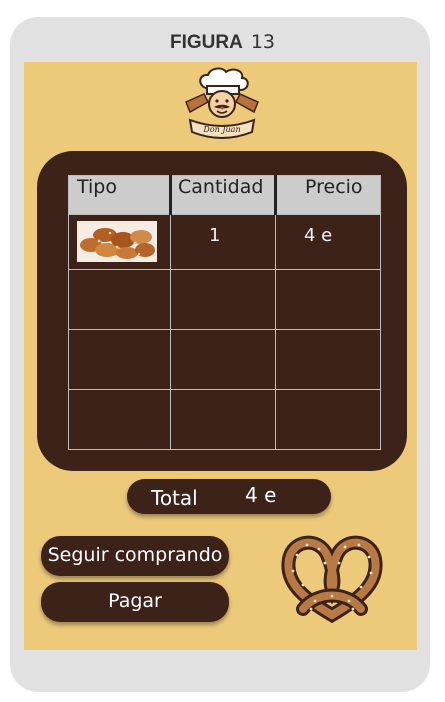  I want to click on header-quantity: Cantidad, so click(222, 195).